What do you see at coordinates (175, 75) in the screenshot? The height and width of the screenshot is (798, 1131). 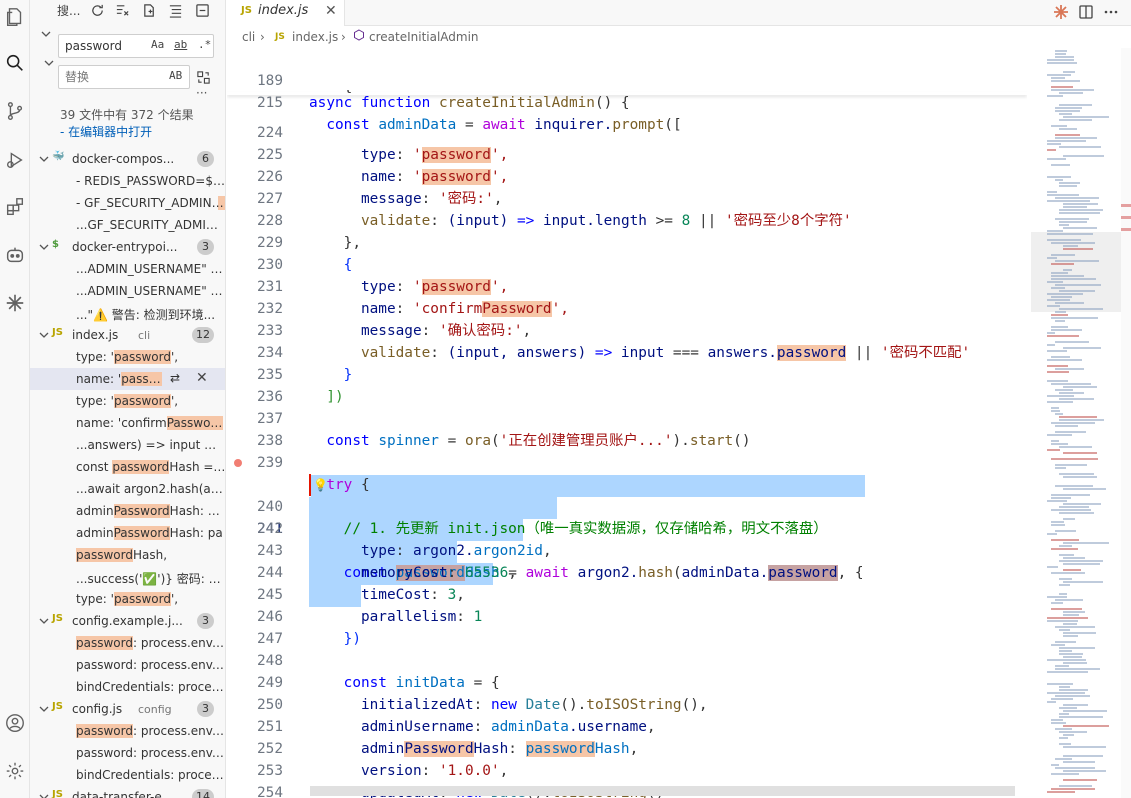 I see `preserve-case-toggle: AB` at bounding box center [175, 75].